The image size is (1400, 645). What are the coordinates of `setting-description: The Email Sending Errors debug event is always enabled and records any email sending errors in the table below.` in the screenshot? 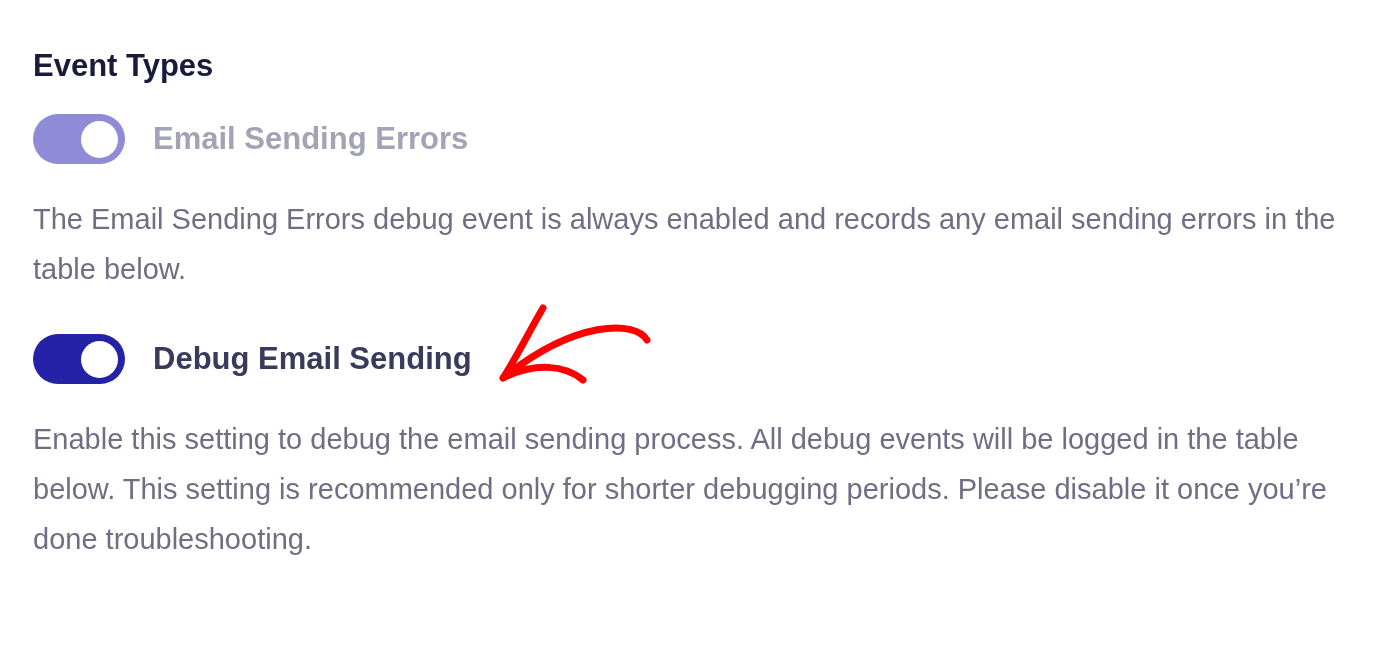 It's located at (685, 244).